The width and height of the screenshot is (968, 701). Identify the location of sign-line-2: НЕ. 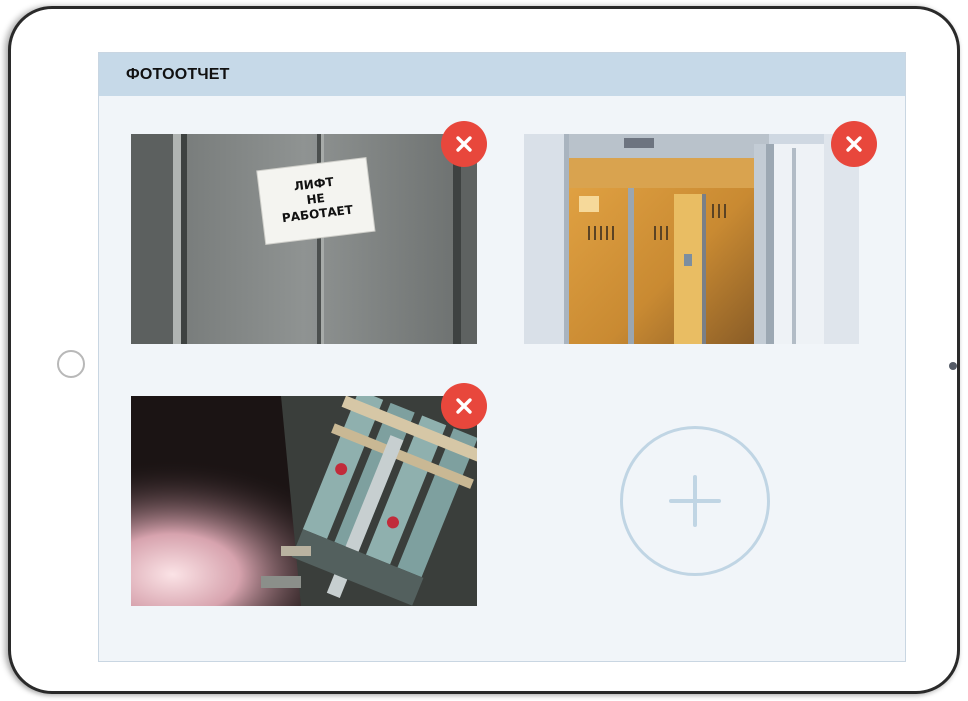
(316, 199).